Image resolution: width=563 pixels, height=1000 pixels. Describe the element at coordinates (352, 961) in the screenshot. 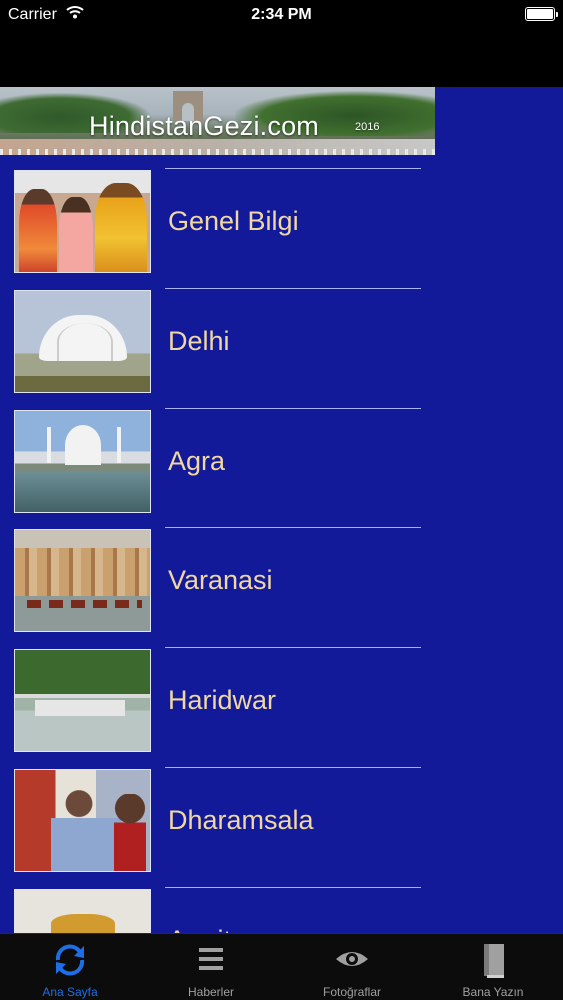

I see `eye-icon` at that location.